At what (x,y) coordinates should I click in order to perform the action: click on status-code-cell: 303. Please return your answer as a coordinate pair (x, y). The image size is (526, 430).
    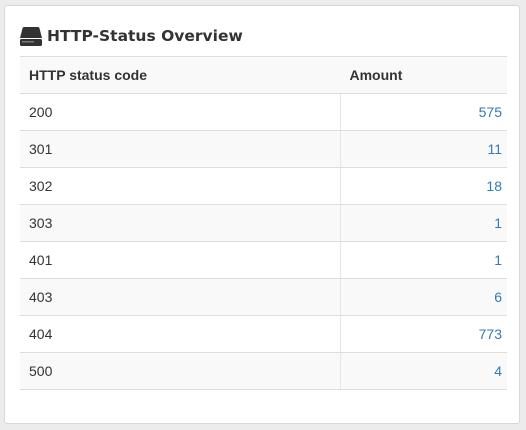
    Looking at the image, I should click on (180, 223).